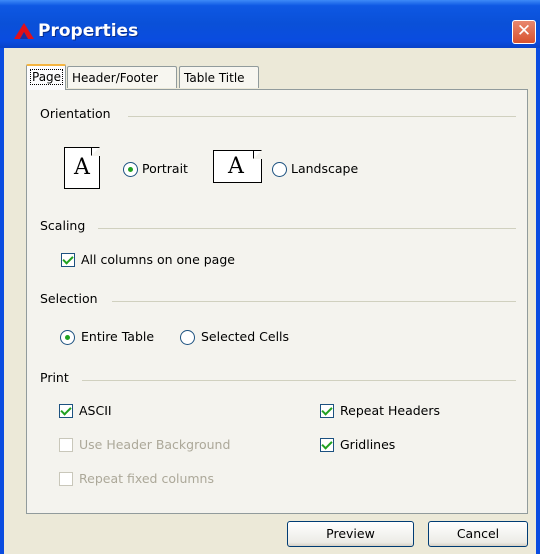 This screenshot has width=540, height=554. I want to click on preview-button: Preview, so click(350, 534).